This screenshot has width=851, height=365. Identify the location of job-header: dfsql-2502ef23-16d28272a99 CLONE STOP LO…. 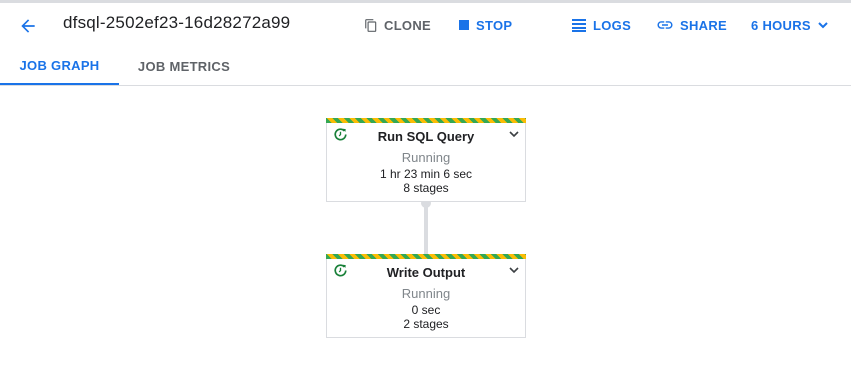
(425, 25).